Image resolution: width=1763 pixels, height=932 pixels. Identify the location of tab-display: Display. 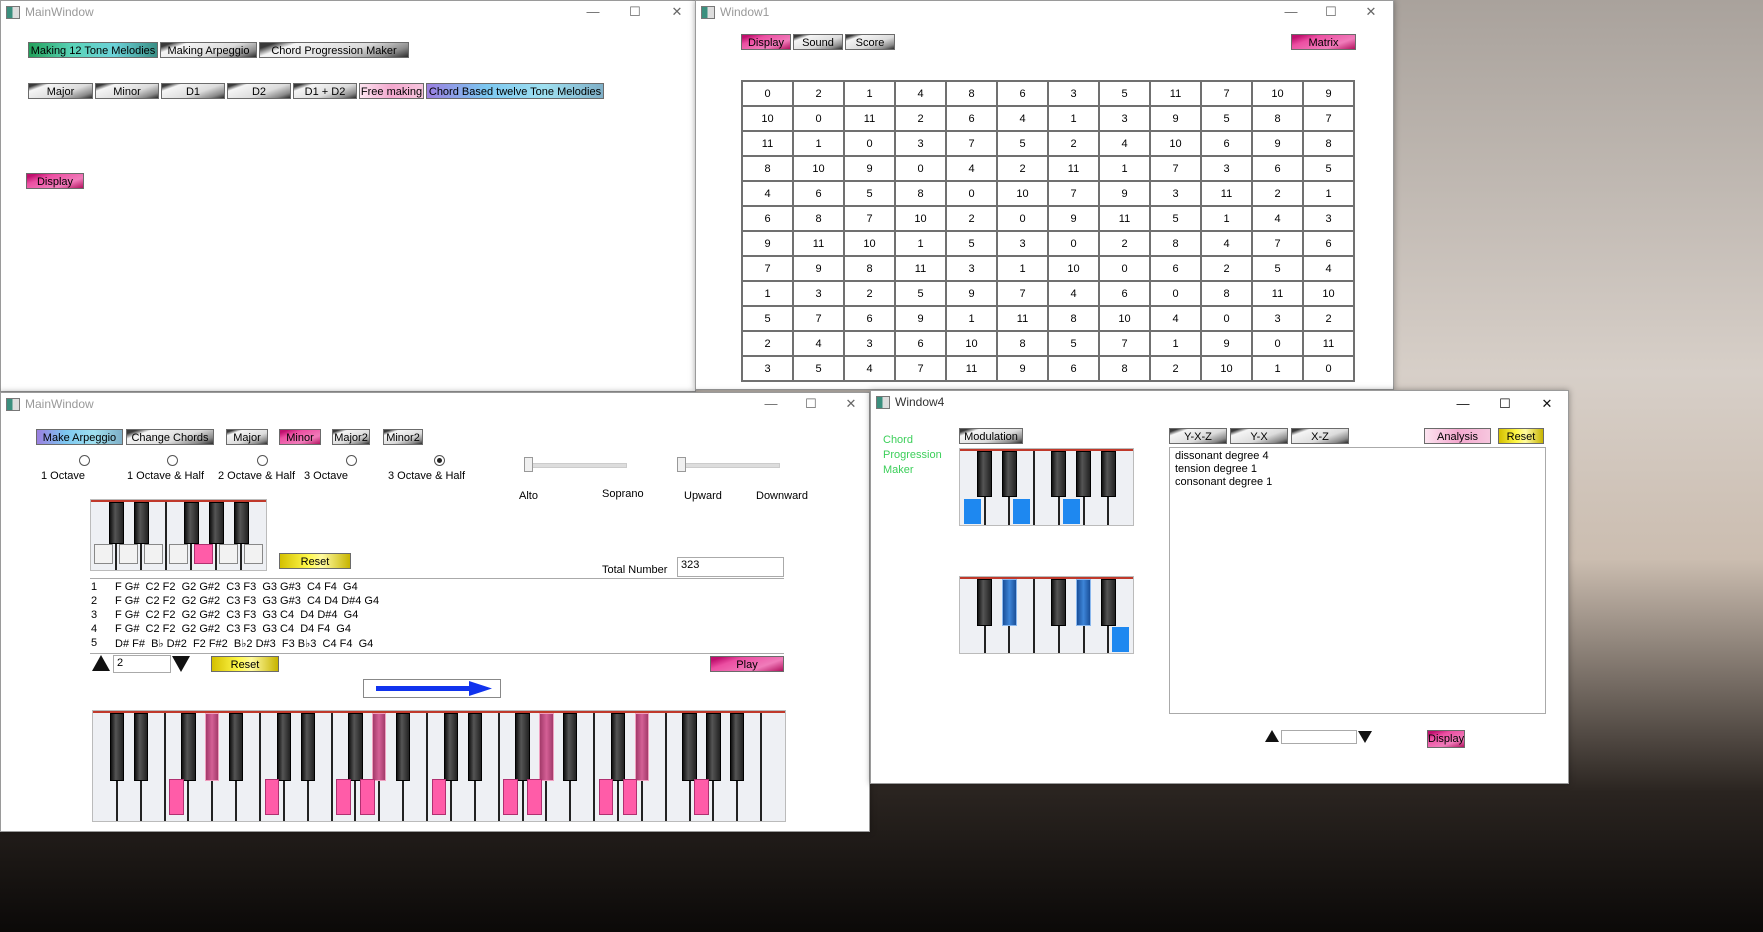
(766, 42).